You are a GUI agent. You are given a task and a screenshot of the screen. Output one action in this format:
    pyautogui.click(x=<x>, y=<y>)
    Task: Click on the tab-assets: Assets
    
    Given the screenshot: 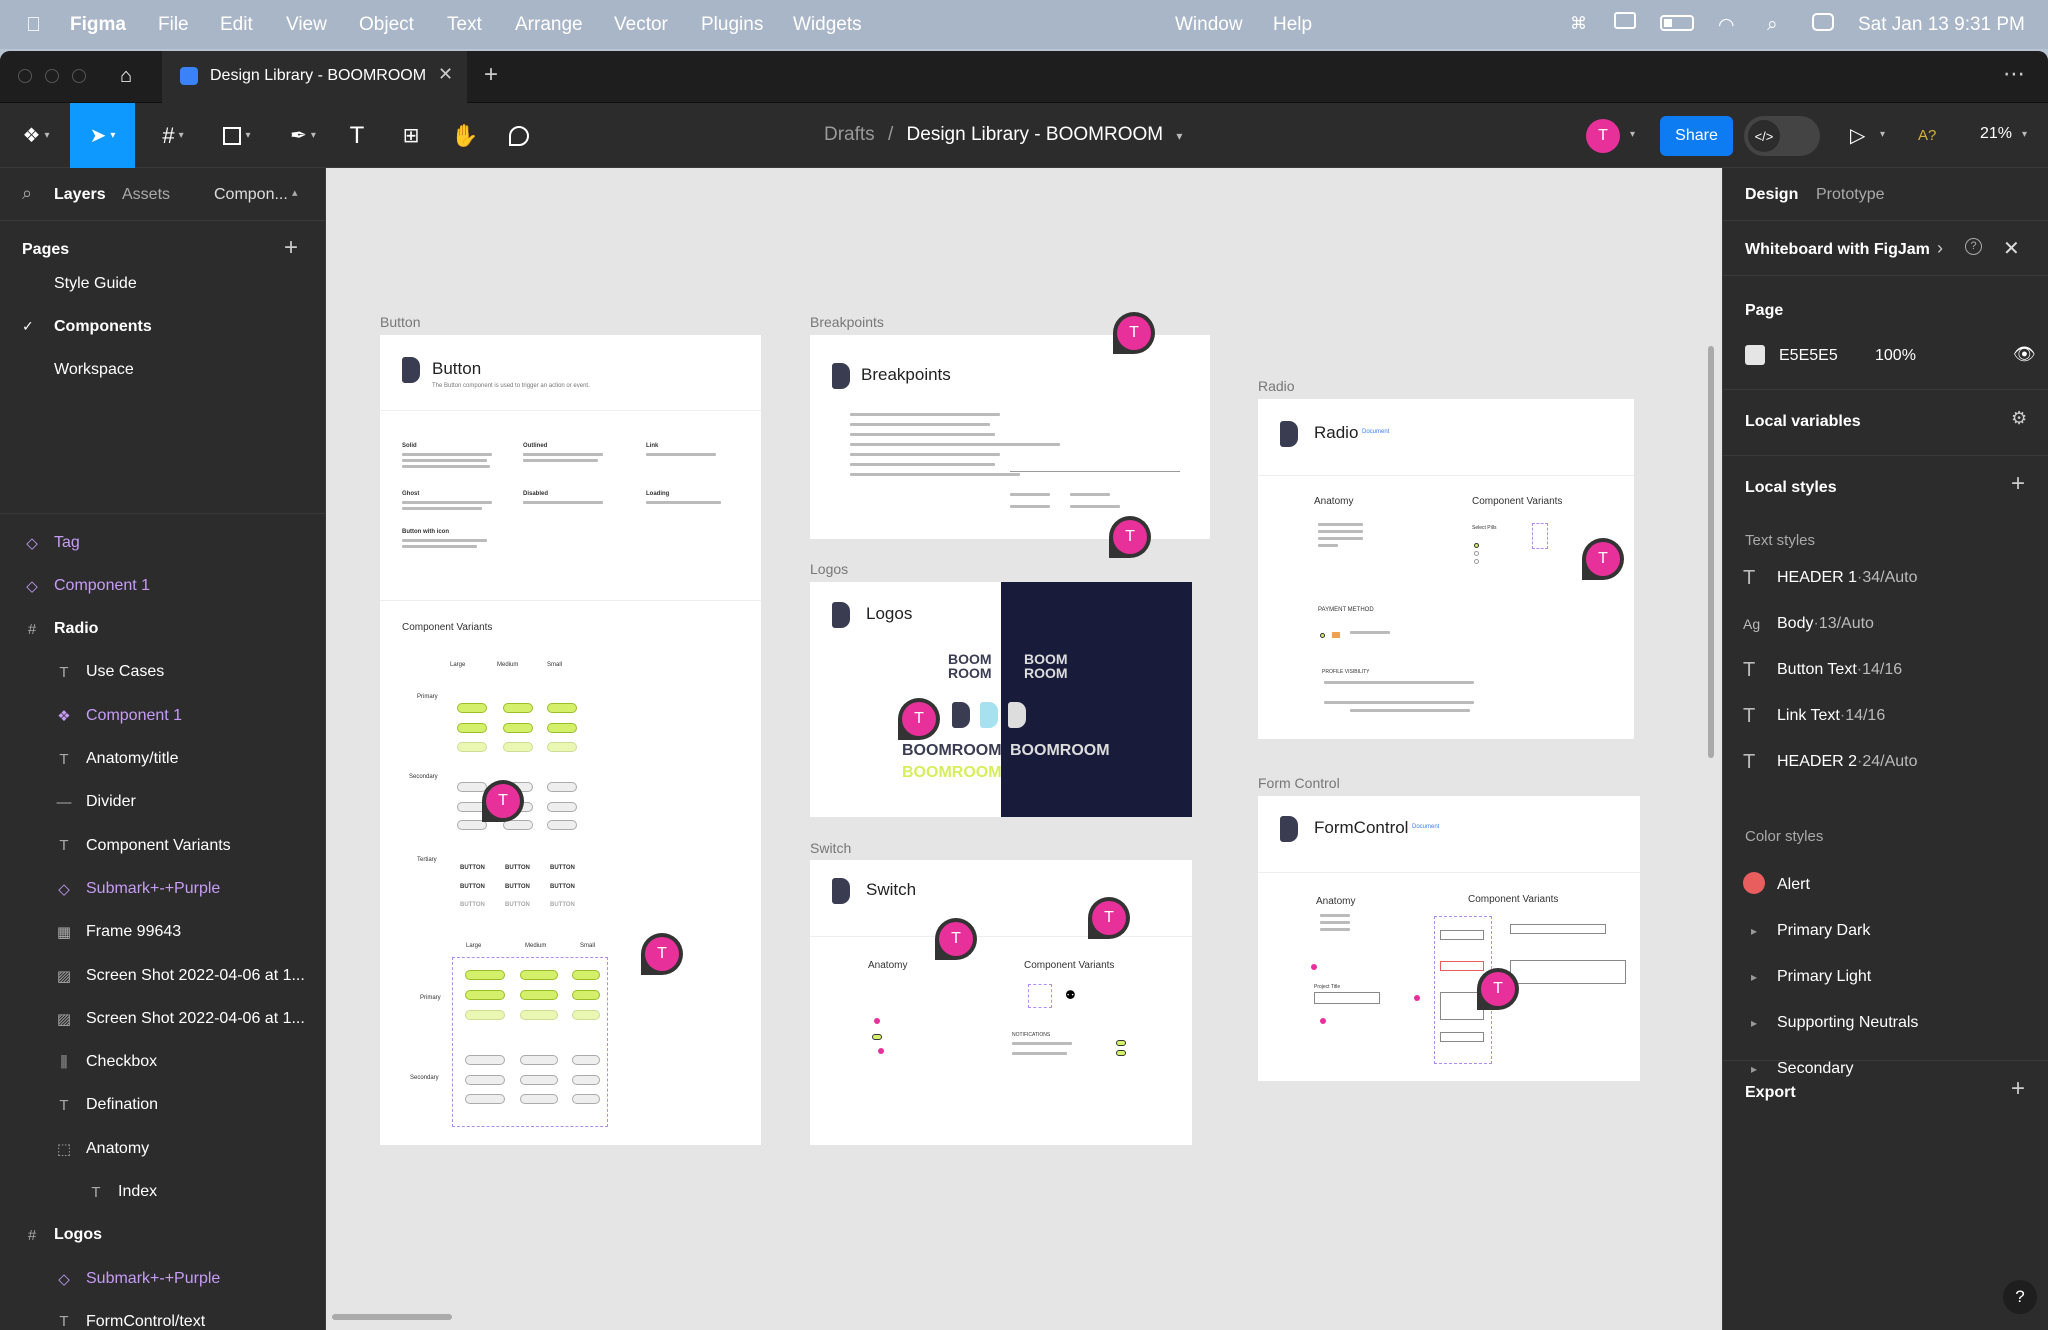 What is the action you would take?
    pyautogui.click(x=146, y=195)
    